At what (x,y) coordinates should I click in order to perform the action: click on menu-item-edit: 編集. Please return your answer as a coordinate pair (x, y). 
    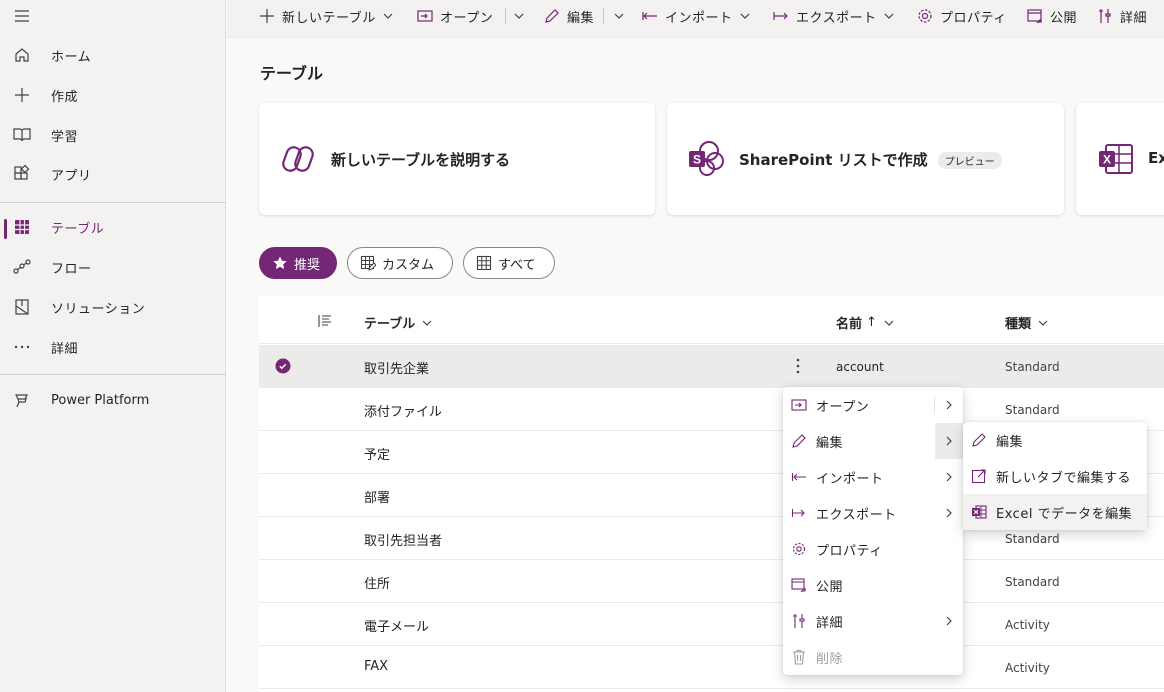
    Looking at the image, I should click on (873, 441).